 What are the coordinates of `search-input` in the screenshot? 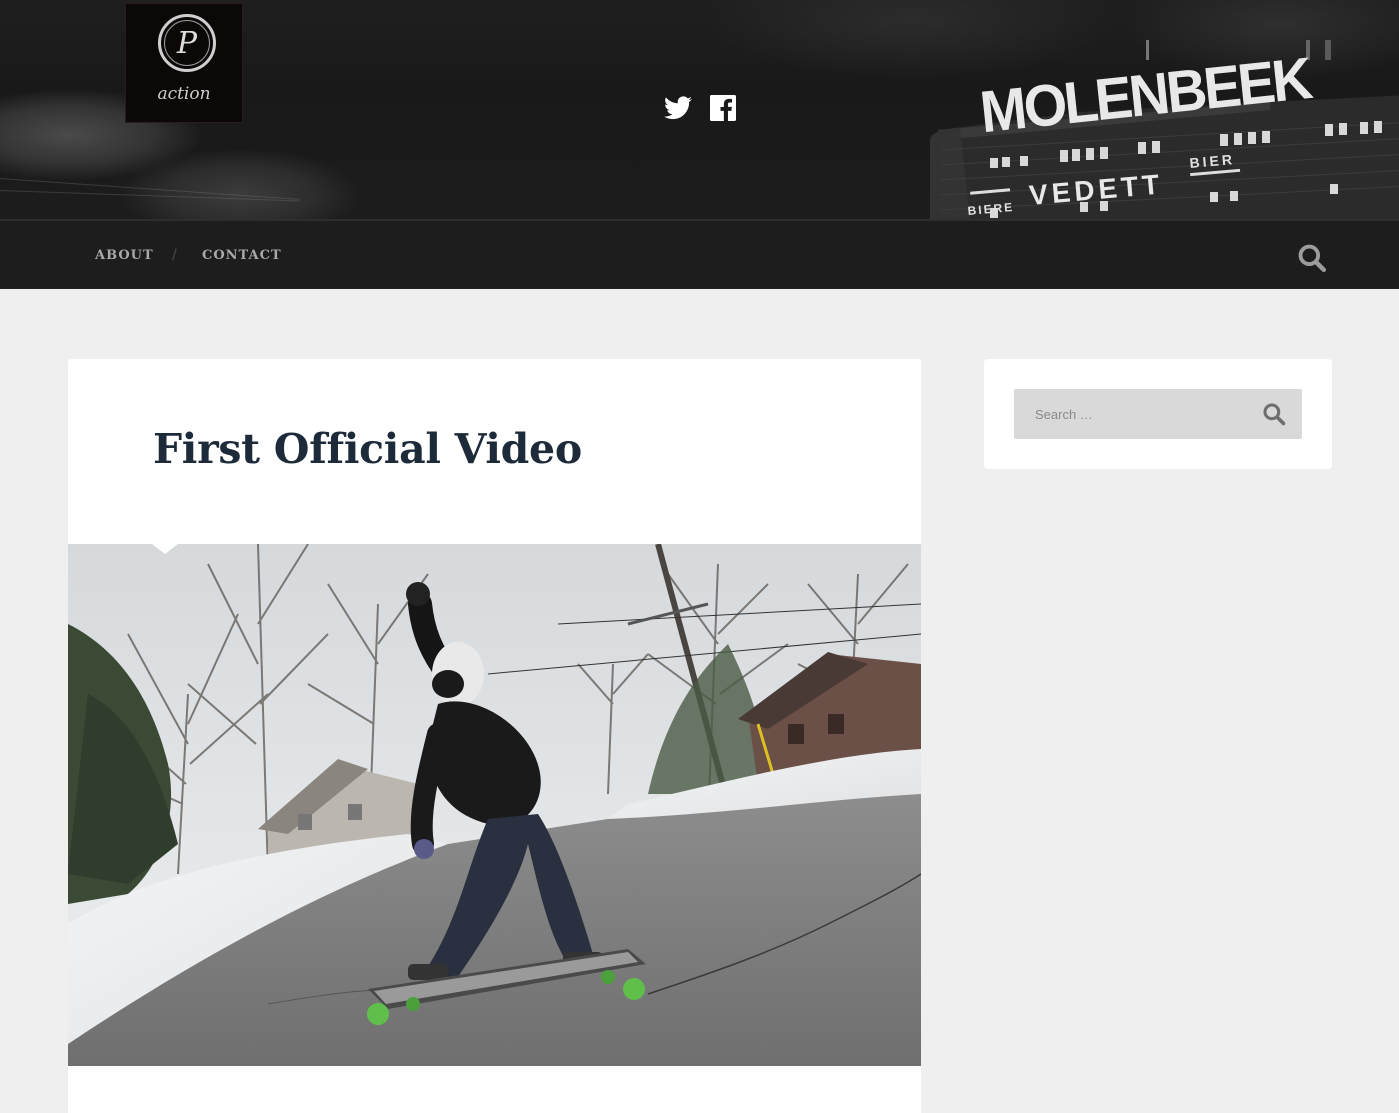 It's located at (1129, 414).